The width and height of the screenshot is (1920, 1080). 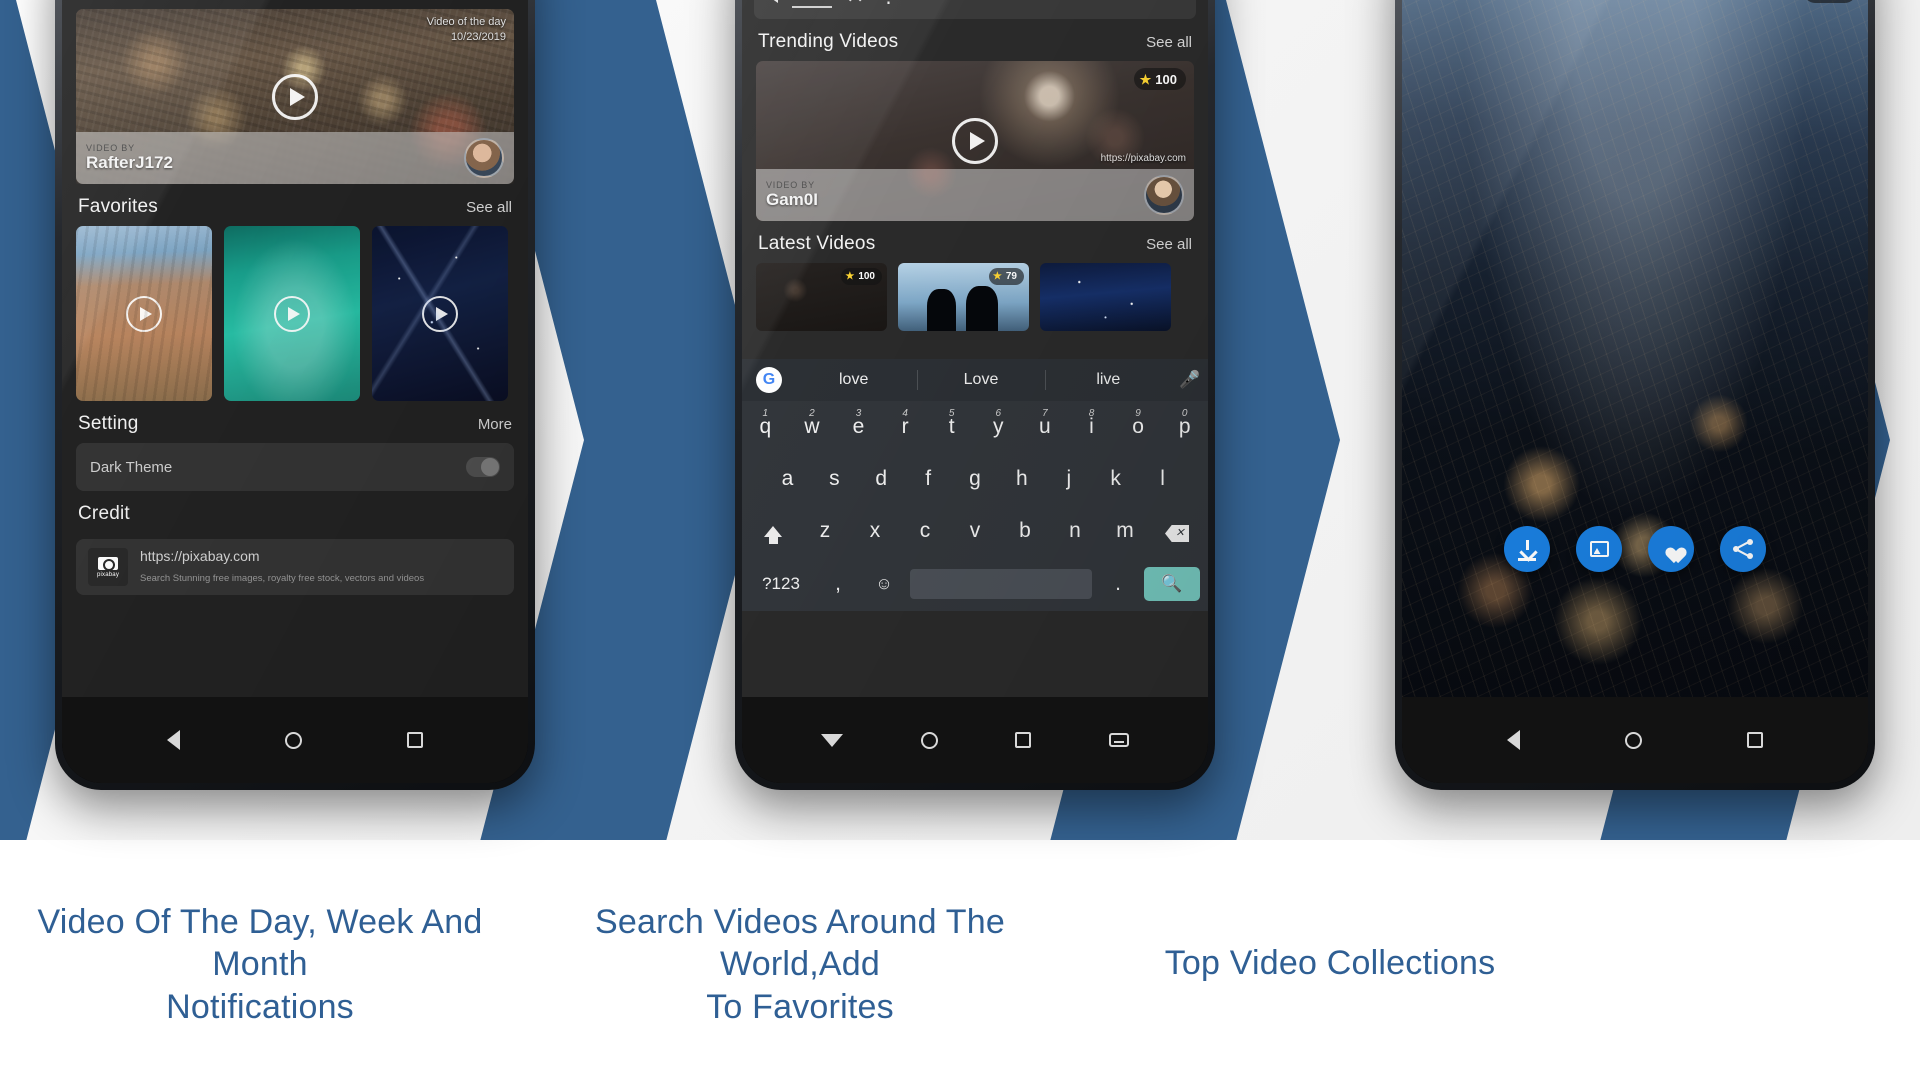 I want to click on key-number: 7, so click(x=1045, y=413).